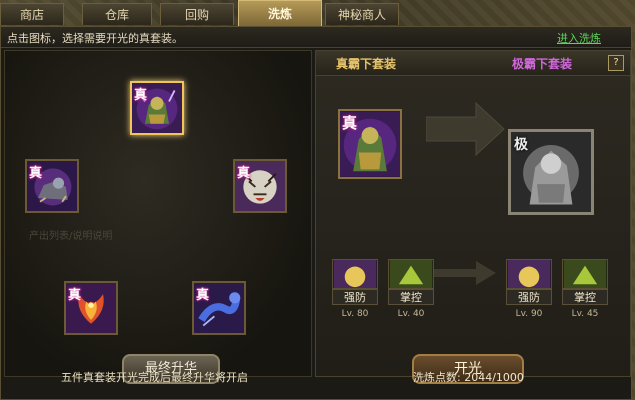  Describe the element at coordinates (411, 314) in the screenshot. I see `skill-level: Lv. 40` at that location.